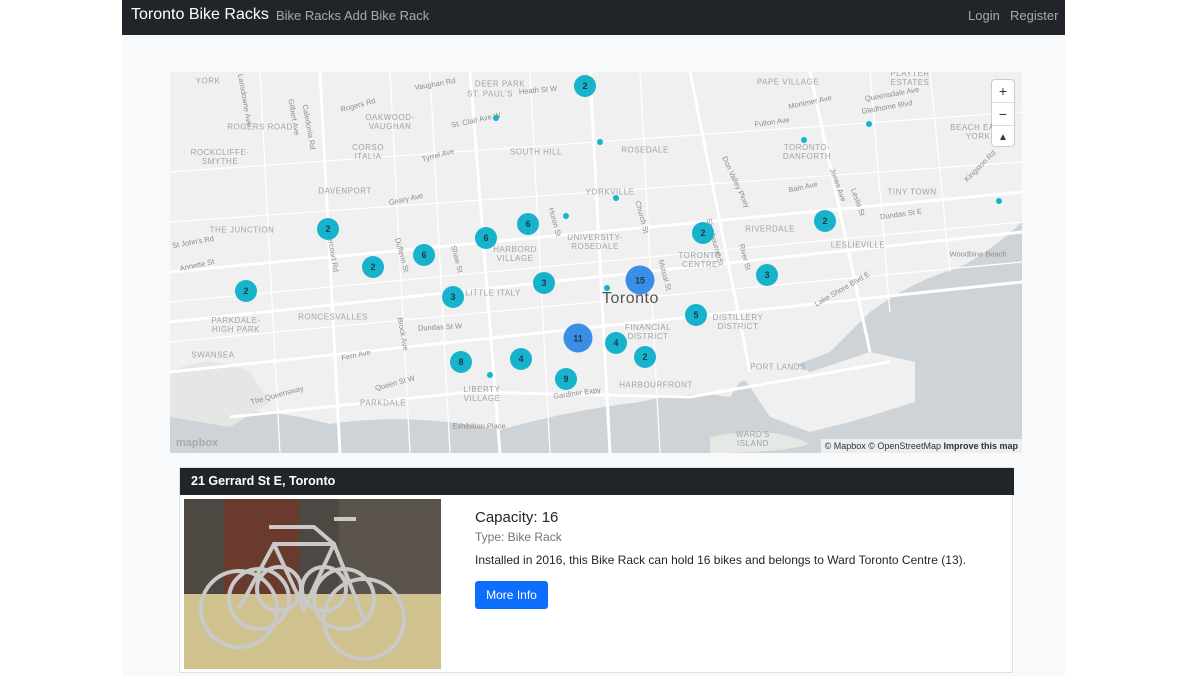 The width and height of the screenshot is (1200, 676). I want to click on cluster-marker: 15, so click(640, 280).